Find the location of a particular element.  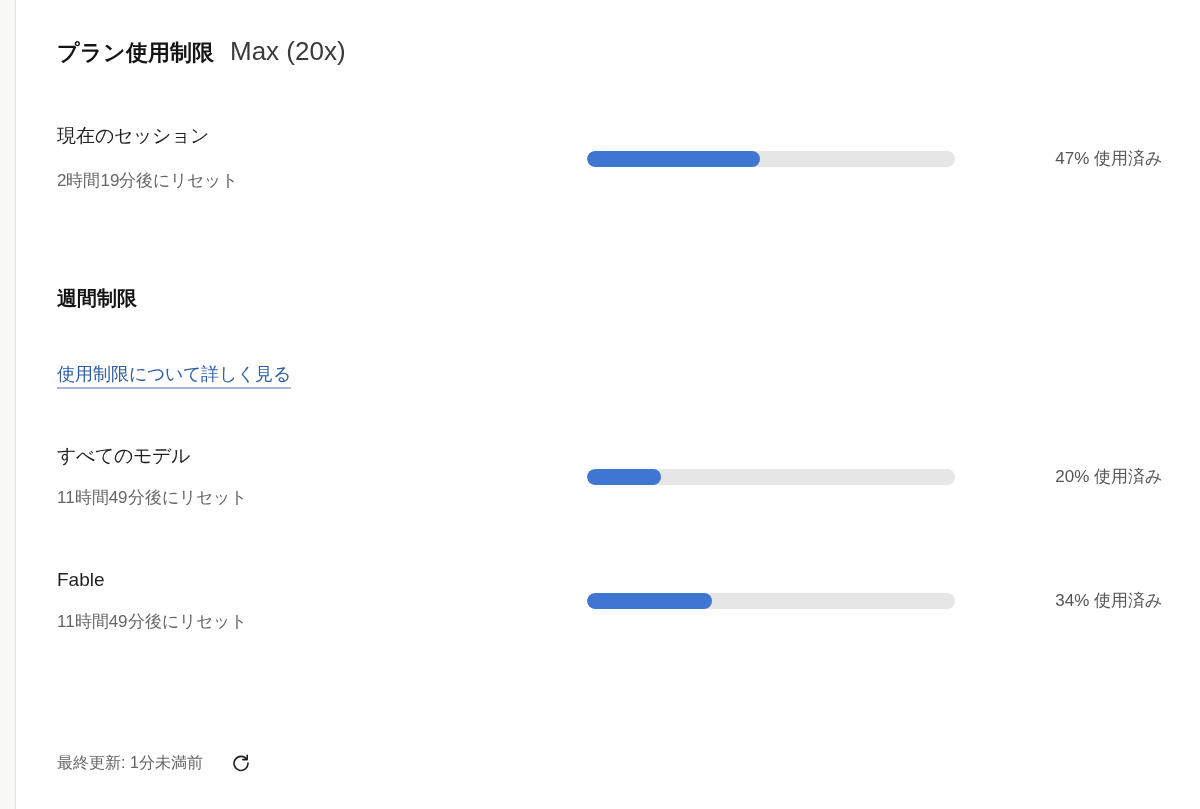

usage-reading: 47% 使用済み is located at coordinates (1108, 158).